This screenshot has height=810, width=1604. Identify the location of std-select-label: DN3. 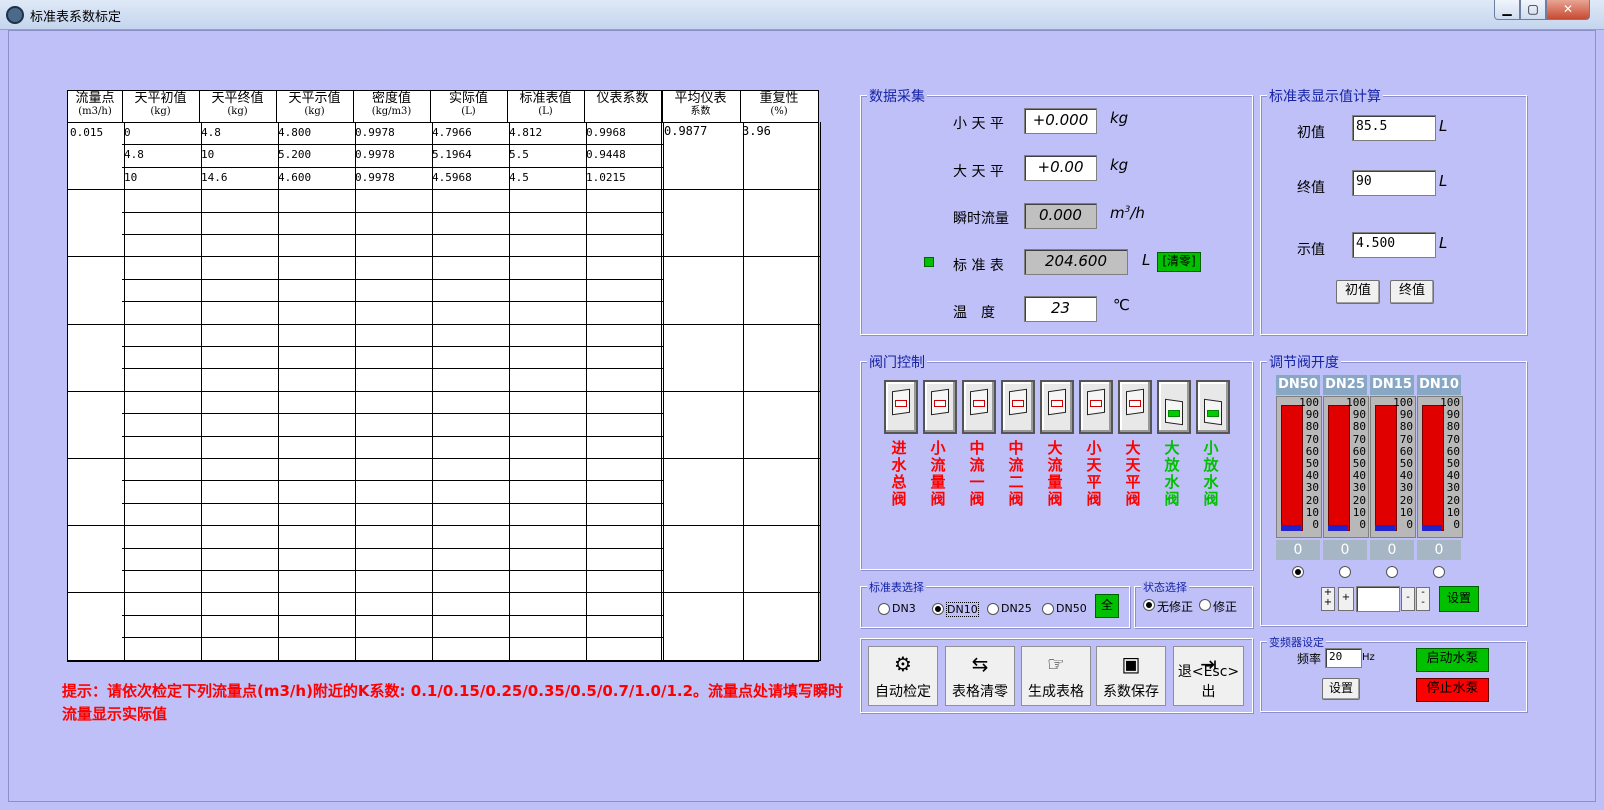
(904, 608).